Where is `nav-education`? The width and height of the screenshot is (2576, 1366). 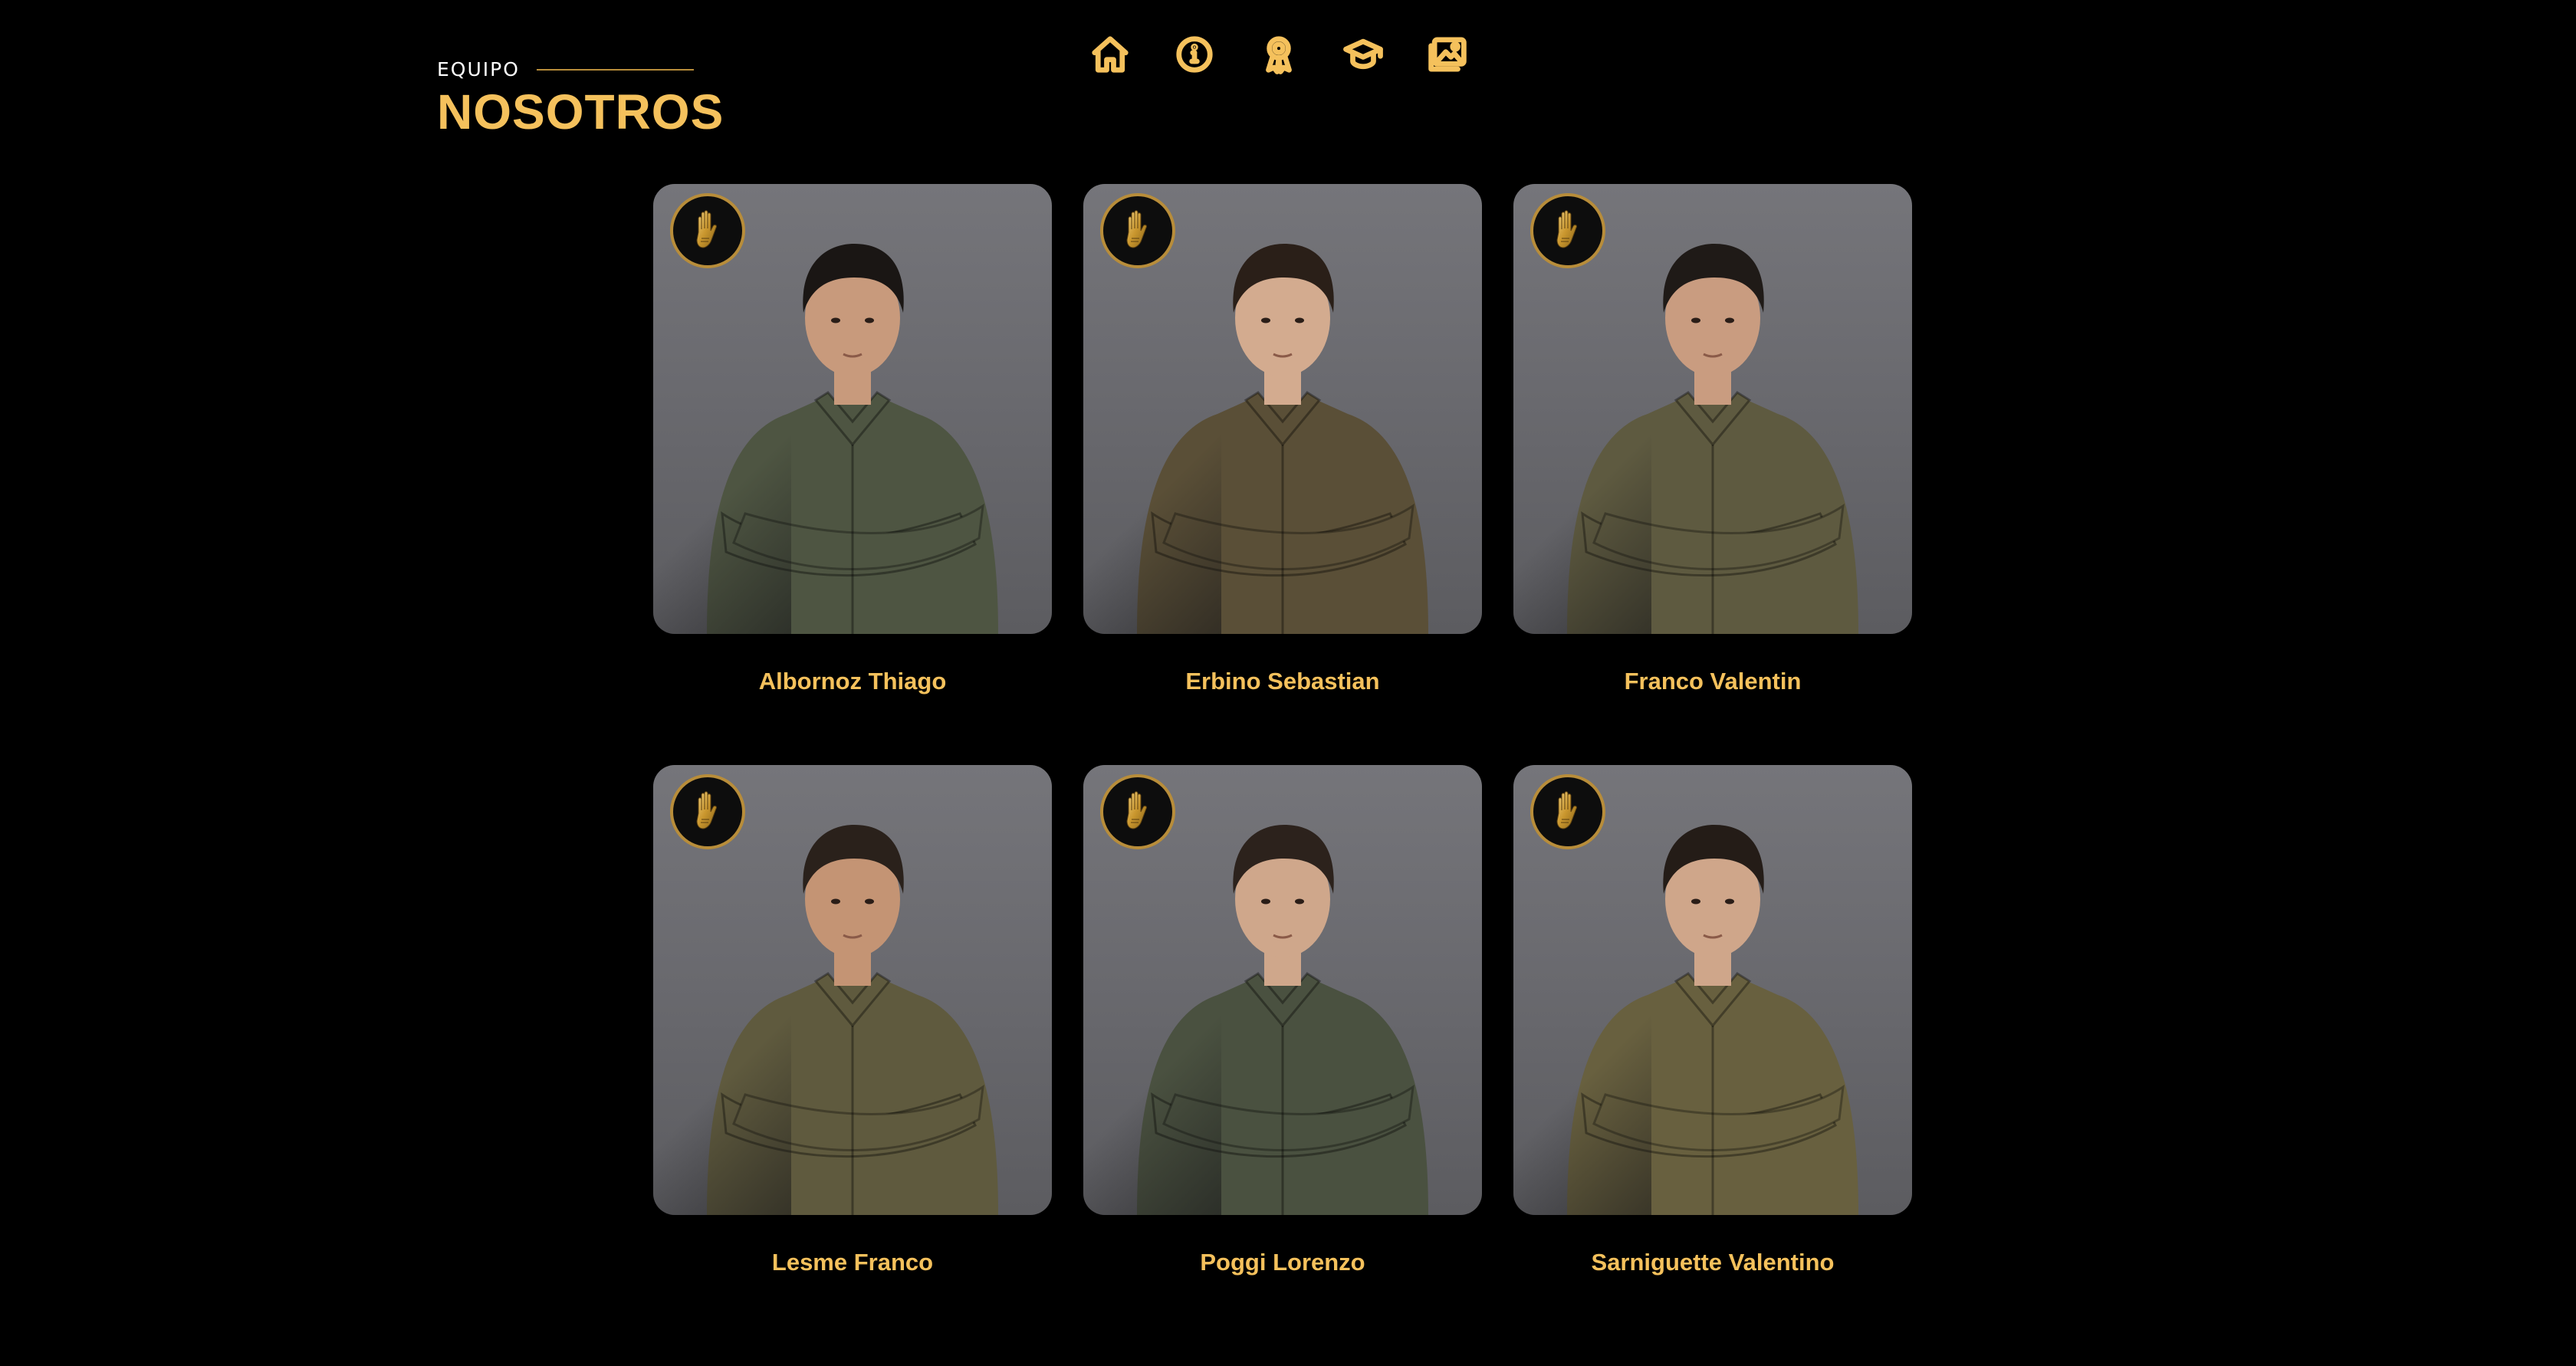
nav-education is located at coordinates (1364, 54).